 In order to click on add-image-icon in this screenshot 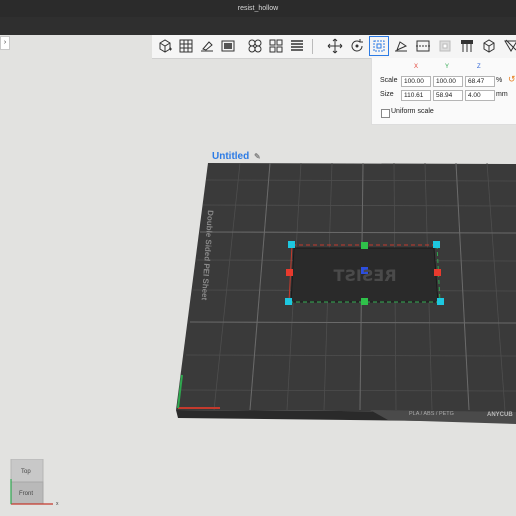, I will do `click(228, 46)`.